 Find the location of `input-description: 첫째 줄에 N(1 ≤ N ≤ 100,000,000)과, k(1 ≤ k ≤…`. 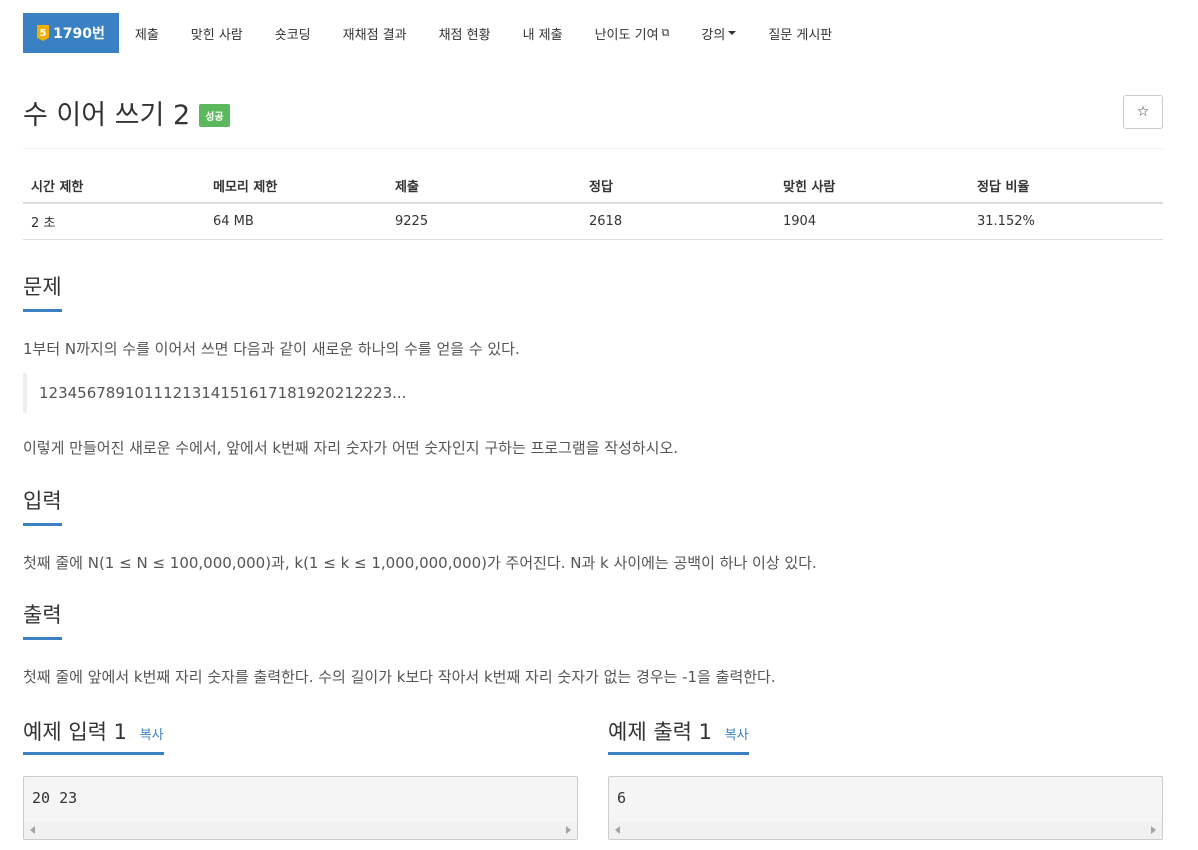

input-description: 첫째 줄에 N(1 ≤ N ≤ 100,000,000)과, k(1 ≤ k ≤… is located at coordinates (420, 563).